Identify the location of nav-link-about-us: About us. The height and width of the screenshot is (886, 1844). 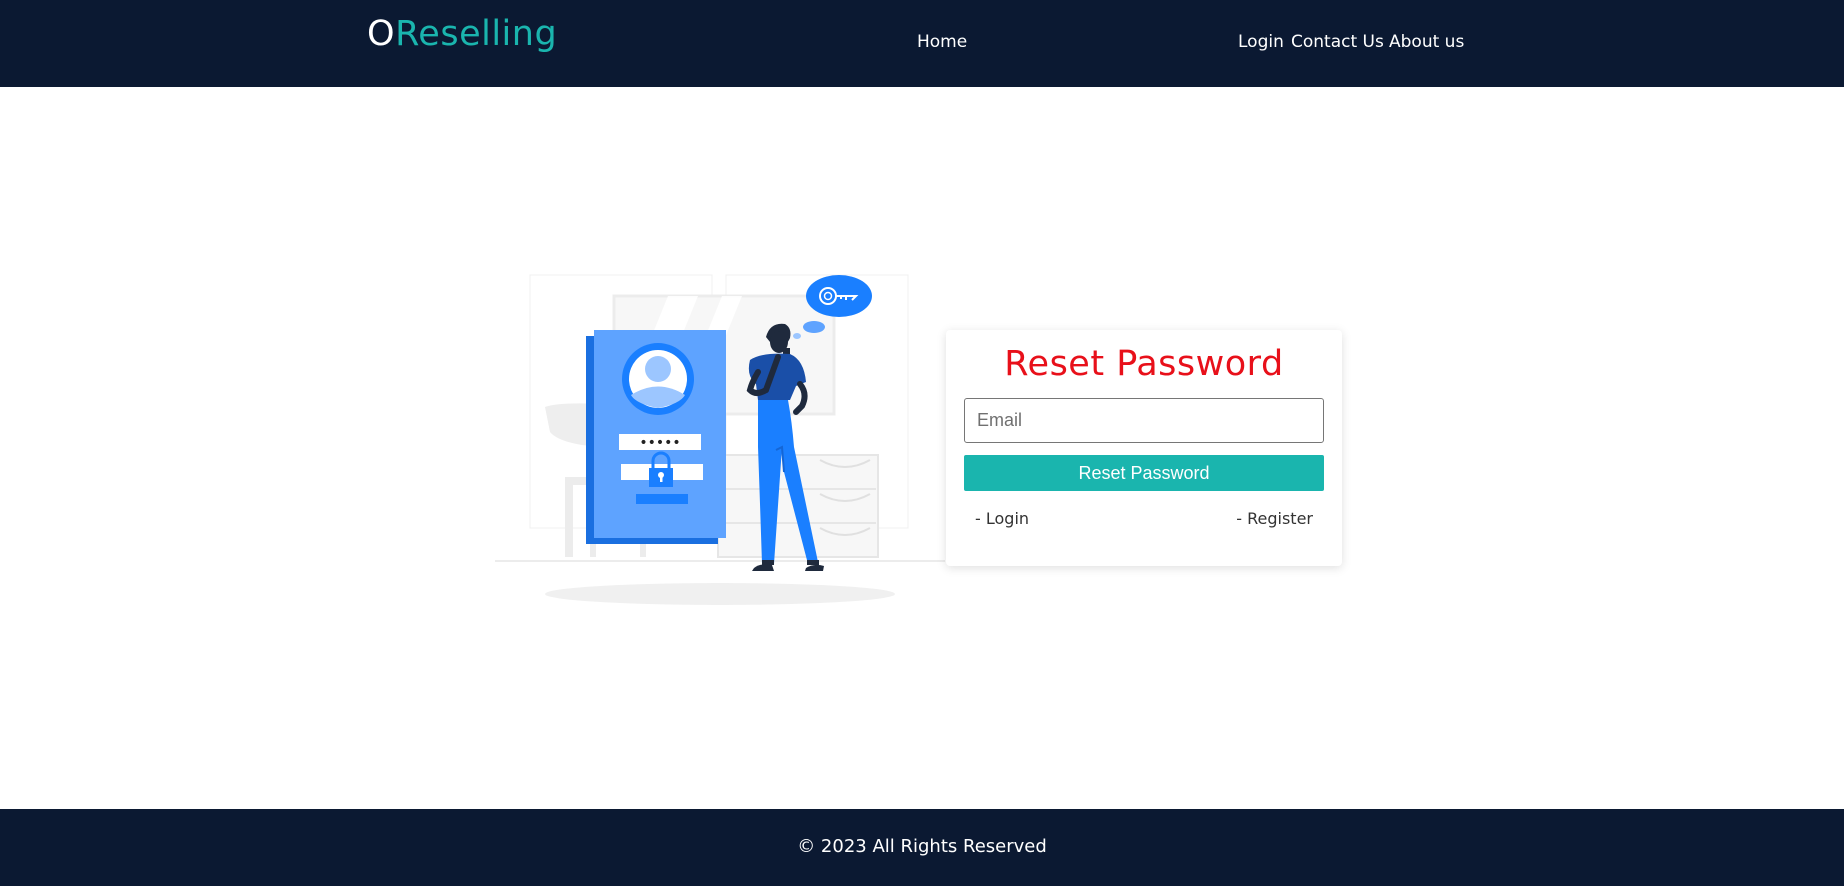
(1426, 42).